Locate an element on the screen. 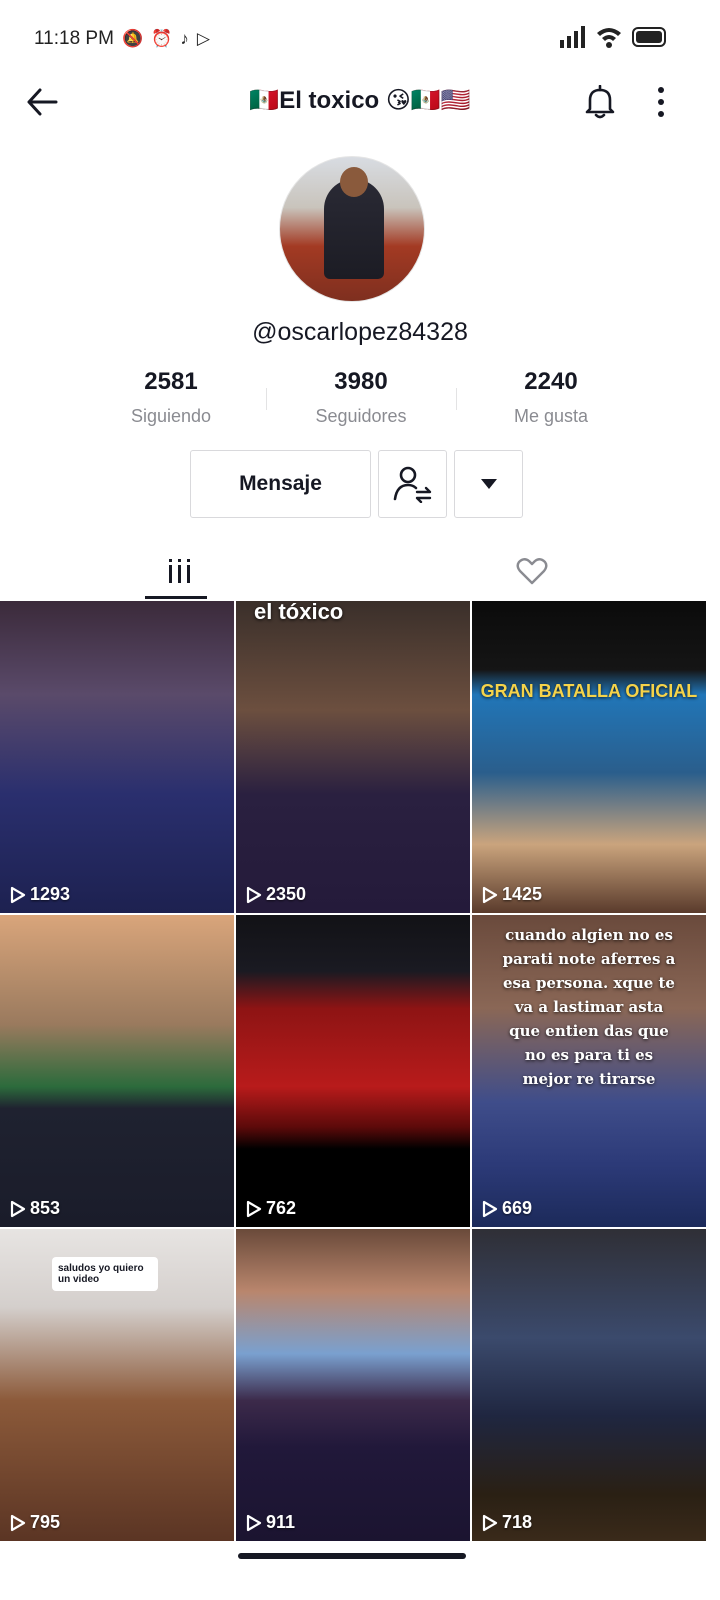 This screenshot has height=1600, width=720. view-count: 1293 is located at coordinates (40, 894).